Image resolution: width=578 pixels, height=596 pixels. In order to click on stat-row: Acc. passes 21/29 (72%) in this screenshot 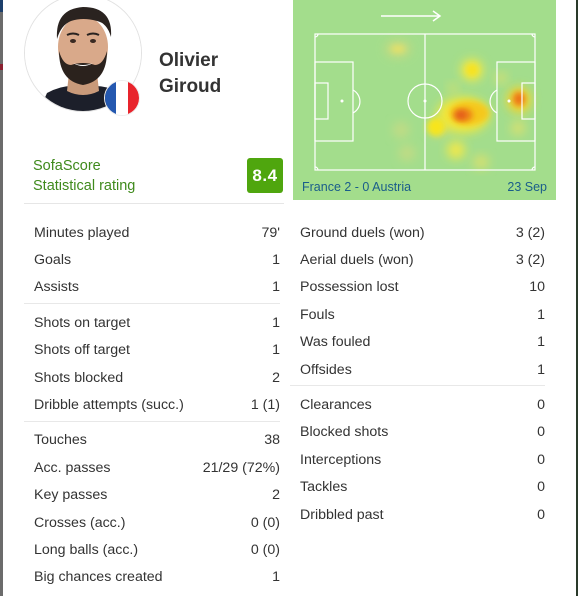, I will do `click(157, 467)`.